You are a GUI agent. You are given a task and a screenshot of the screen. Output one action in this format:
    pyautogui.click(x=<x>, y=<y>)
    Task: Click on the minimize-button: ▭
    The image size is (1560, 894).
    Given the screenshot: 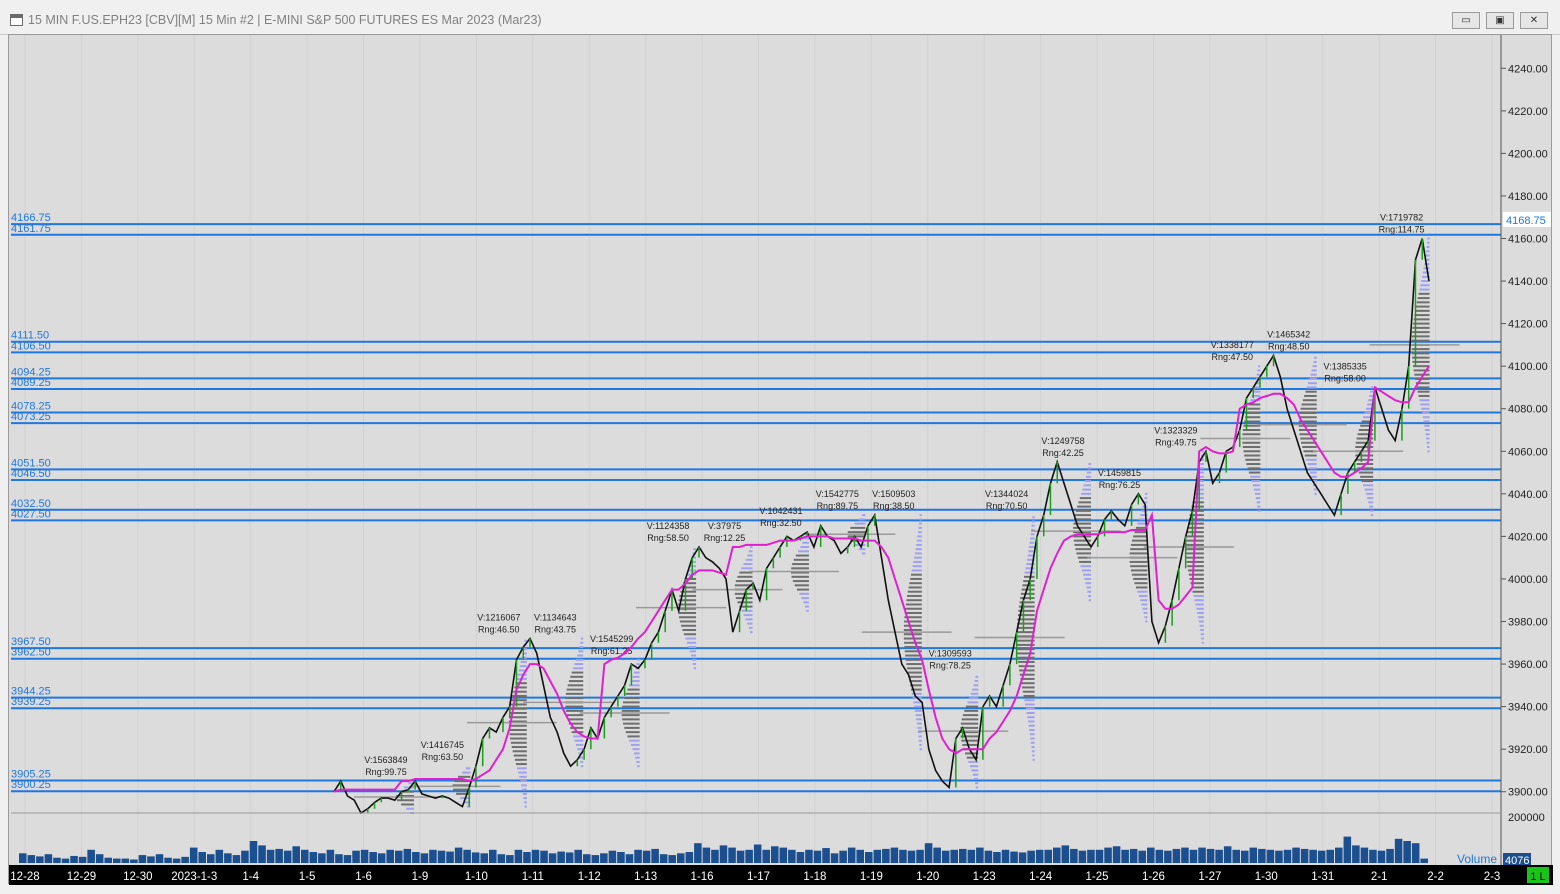 What is the action you would take?
    pyautogui.click(x=1466, y=20)
    